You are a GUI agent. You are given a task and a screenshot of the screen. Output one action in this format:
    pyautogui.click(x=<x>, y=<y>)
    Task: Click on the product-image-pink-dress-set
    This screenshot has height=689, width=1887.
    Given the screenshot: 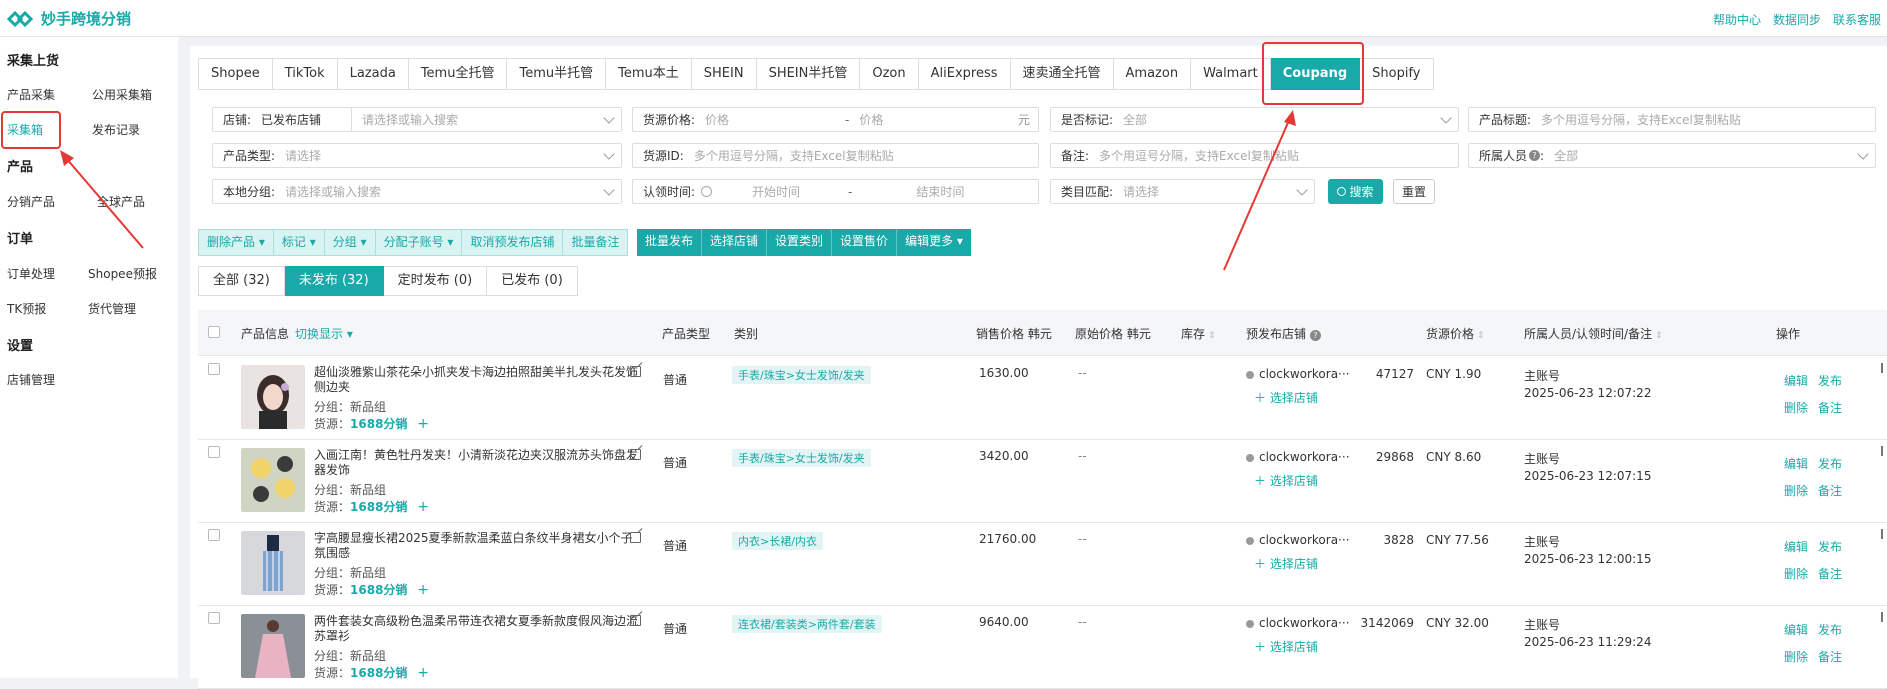 What is the action you would take?
    pyautogui.click(x=273, y=646)
    